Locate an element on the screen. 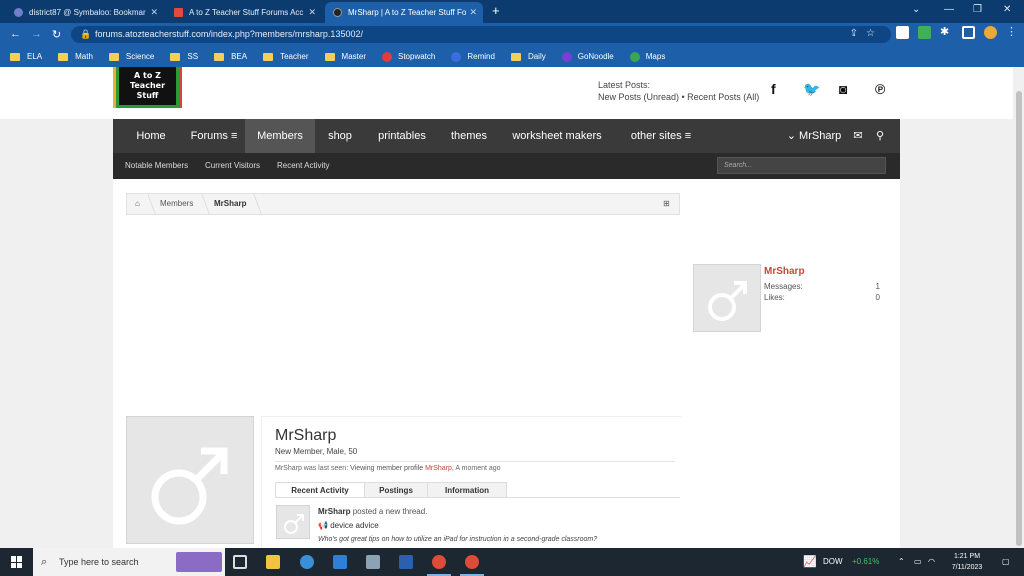 This screenshot has width=1024, height=576. nav-worksheet-makers: worksheet makers is located at coordinates (557, 136).